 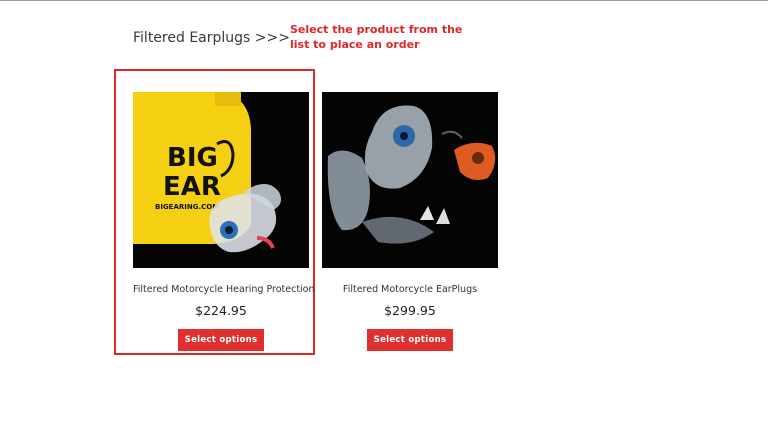 What do you see at coordinates (384, 0) in the screenshot?
I see `top-divider` at bounding box center [384, 0].